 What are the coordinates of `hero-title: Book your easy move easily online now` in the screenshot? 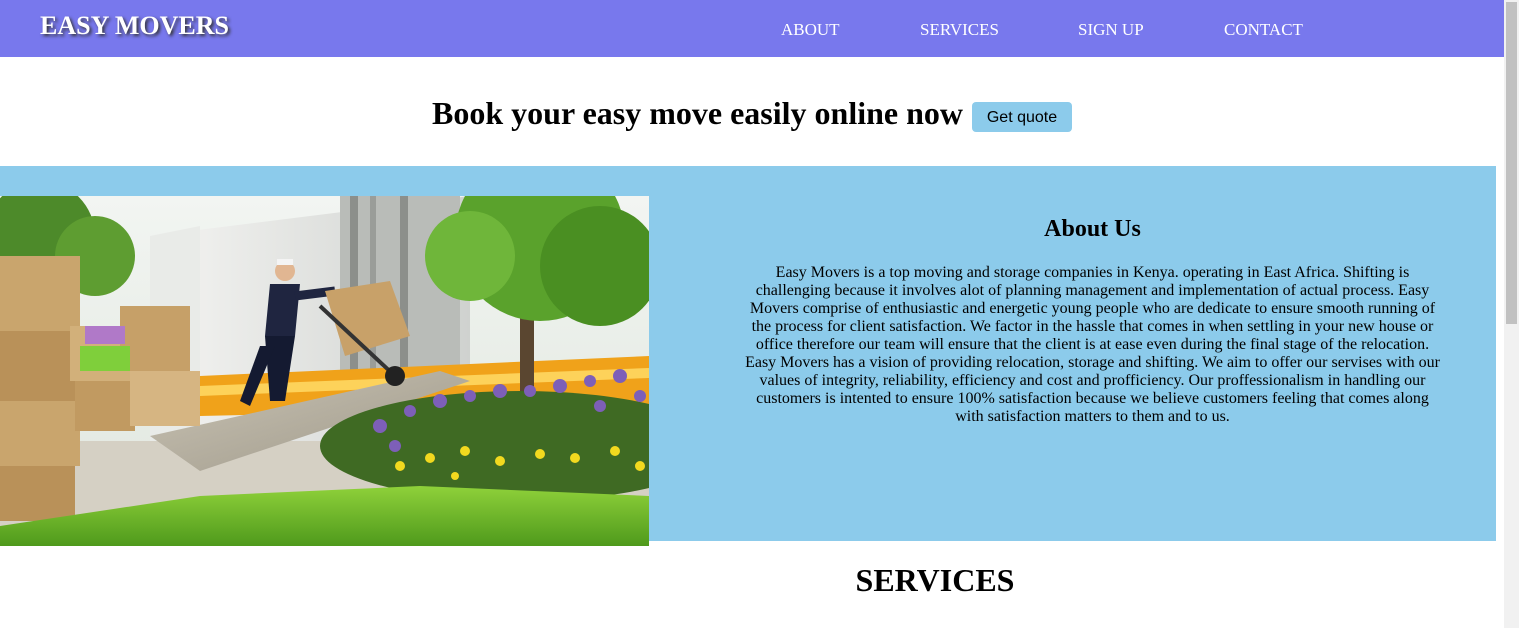 It's located at (697, 113).